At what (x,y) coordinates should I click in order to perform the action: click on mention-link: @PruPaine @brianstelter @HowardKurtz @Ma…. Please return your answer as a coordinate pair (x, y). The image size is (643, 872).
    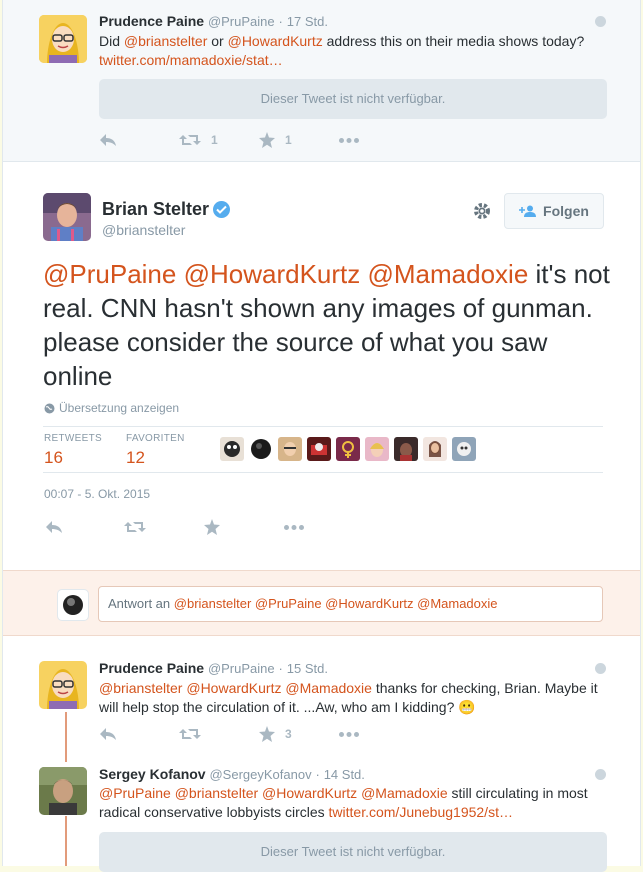
    Looking at the image, I should click on (273, 793).